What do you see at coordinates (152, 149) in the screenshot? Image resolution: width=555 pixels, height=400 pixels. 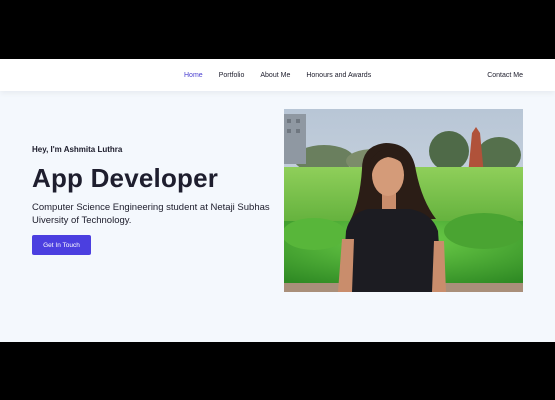 I see `hero-greeting-wrap: Hey, I'm Ashmita Luthra` at bounding box center [152, 149].